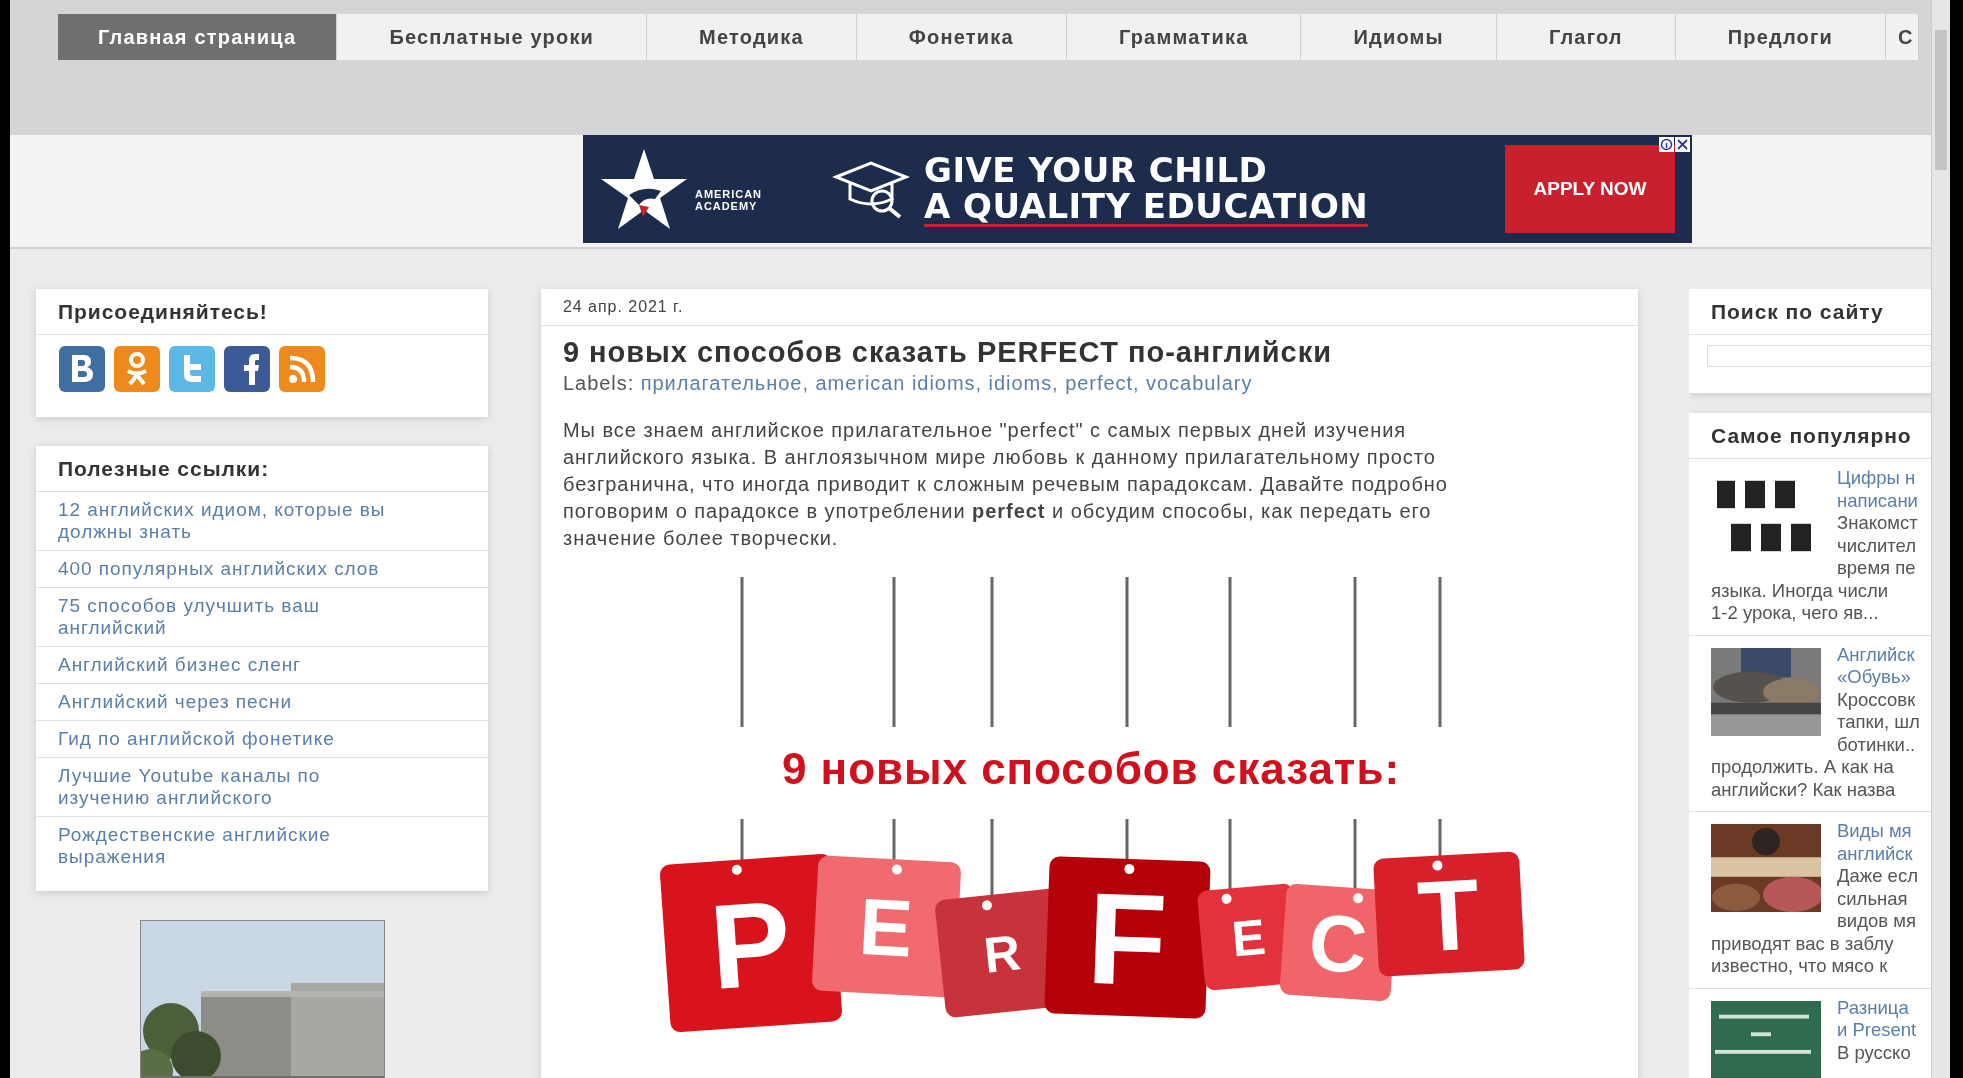 The height and width of the screenshot is (1078, 1963). Describe the element at coordinates (1877, 831) in the screenshot. I see `popular-post-title: Виды мя` at that location.